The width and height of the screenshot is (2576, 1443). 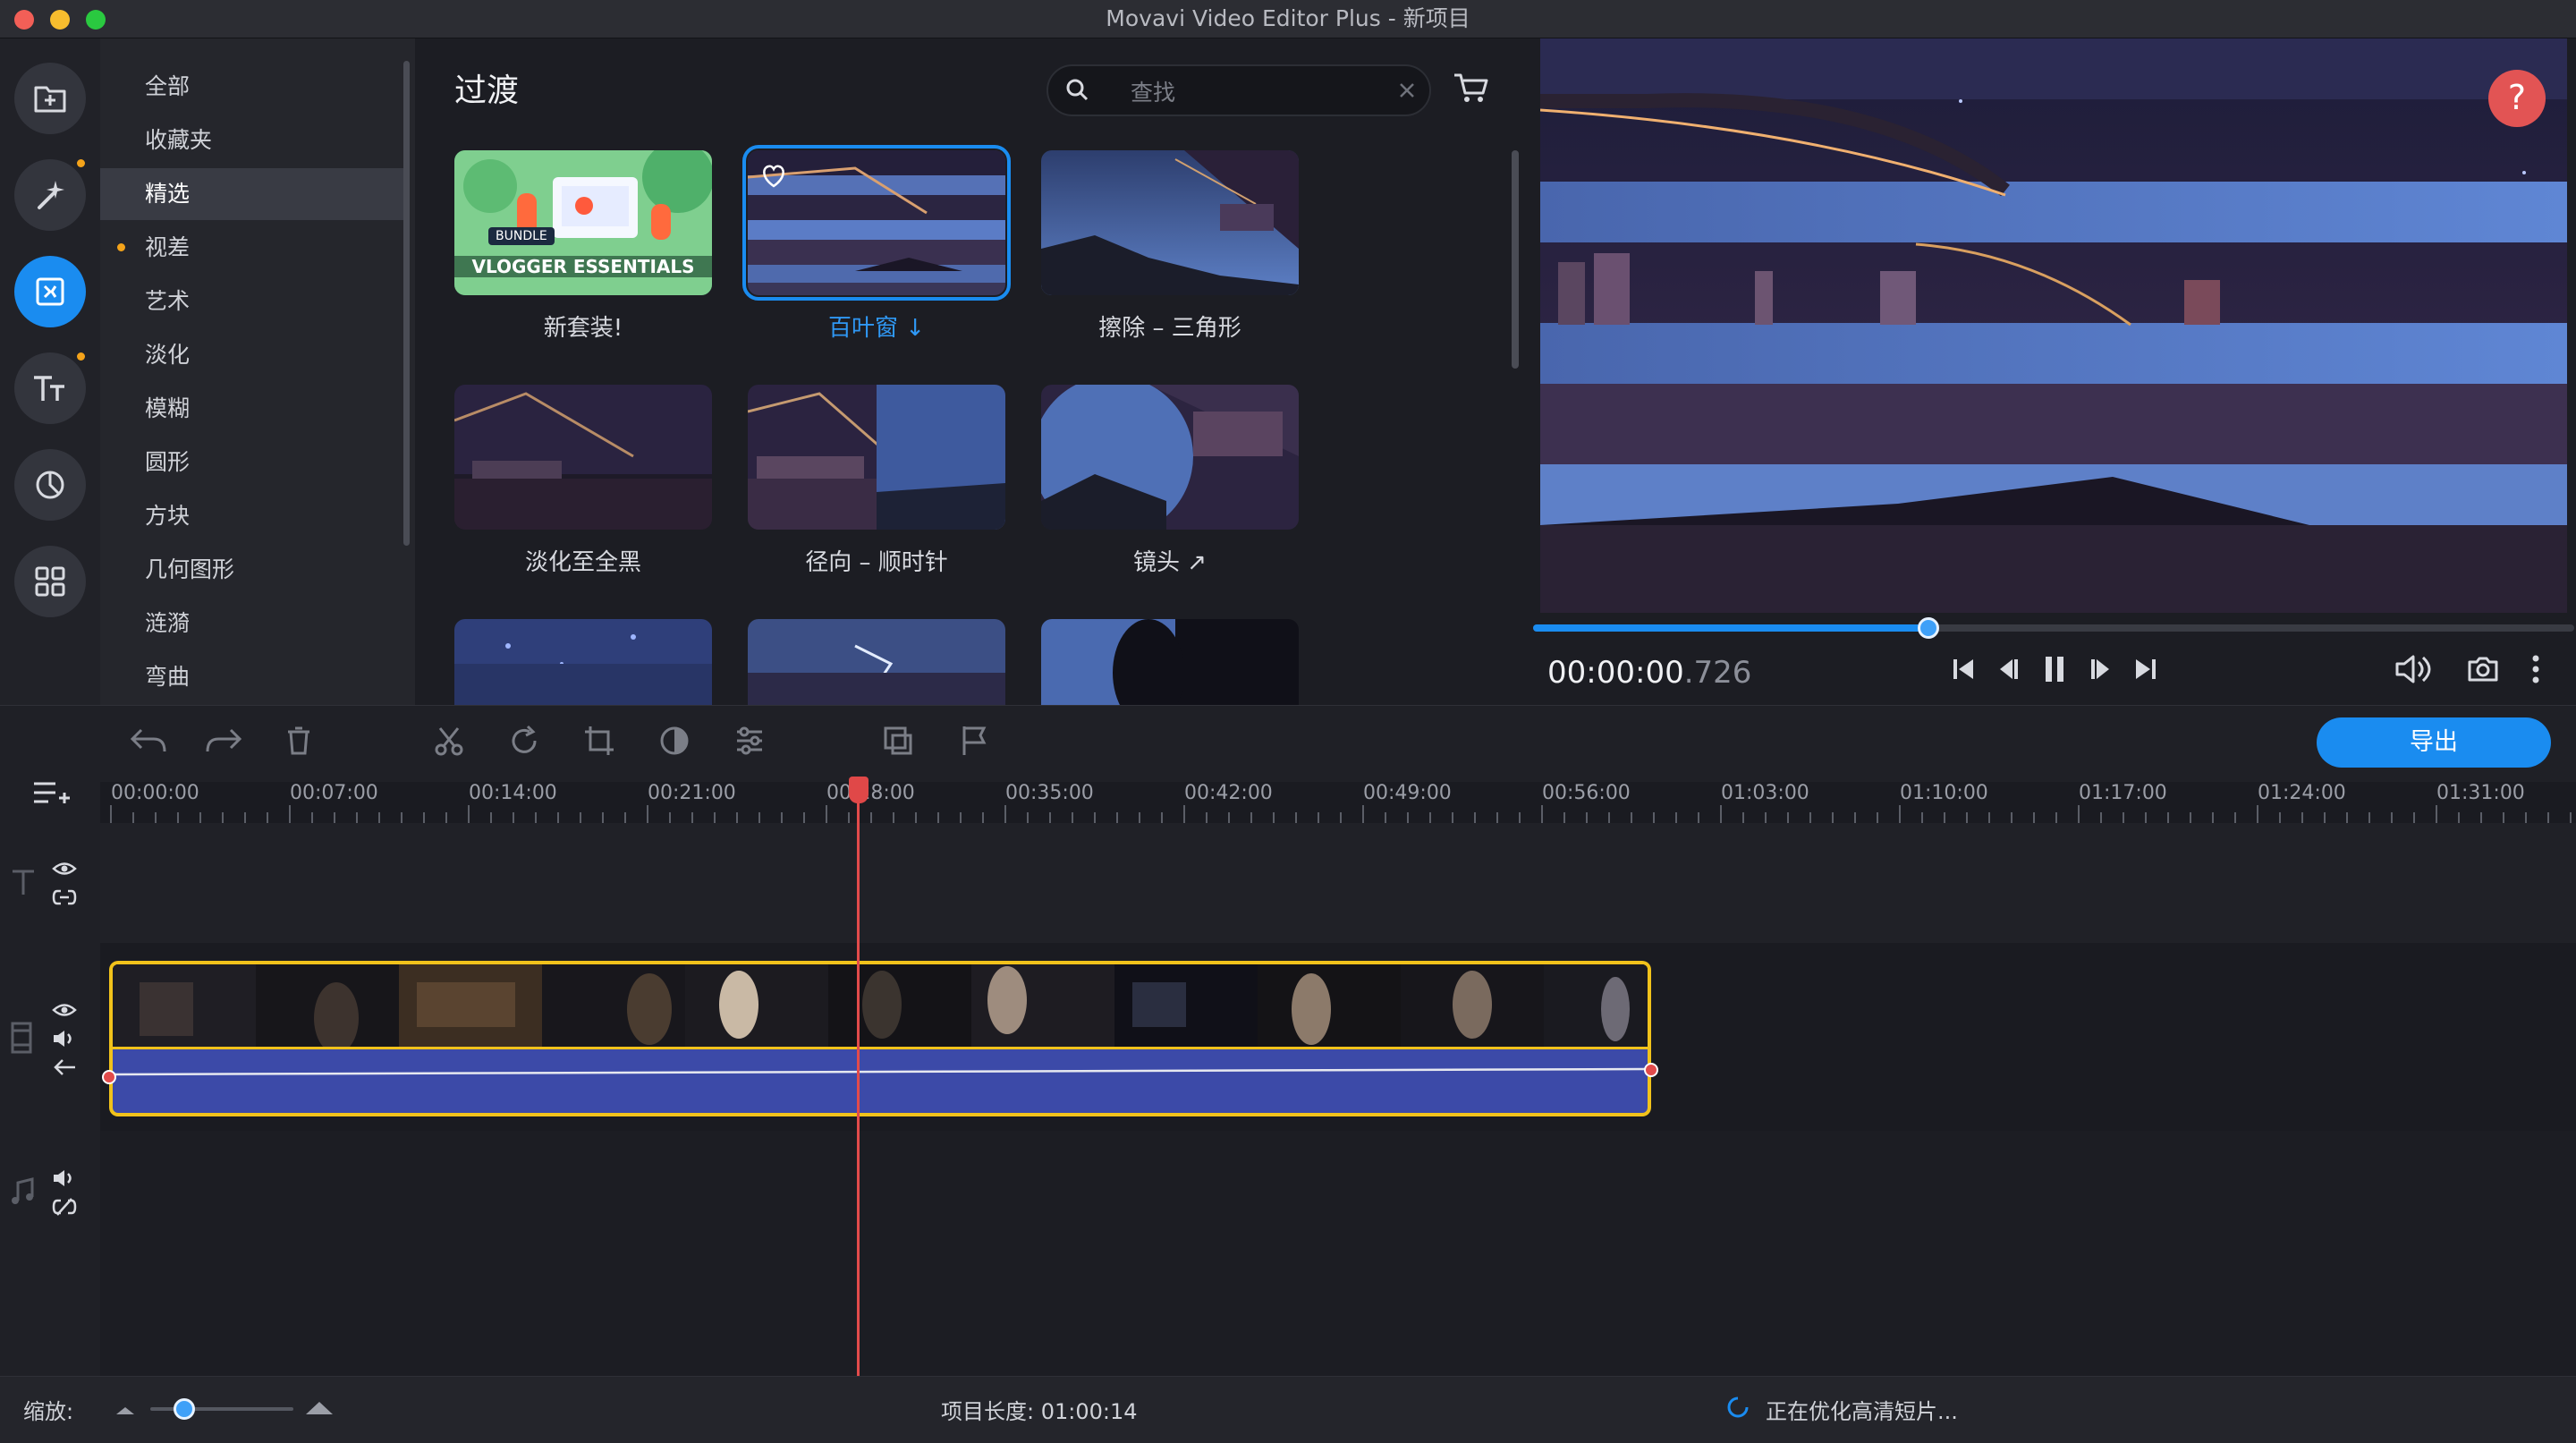 What do you see at coordinates (252, 355) in the screenshot?
I see `category-item: 淡化` at bounding box center [252, 355].